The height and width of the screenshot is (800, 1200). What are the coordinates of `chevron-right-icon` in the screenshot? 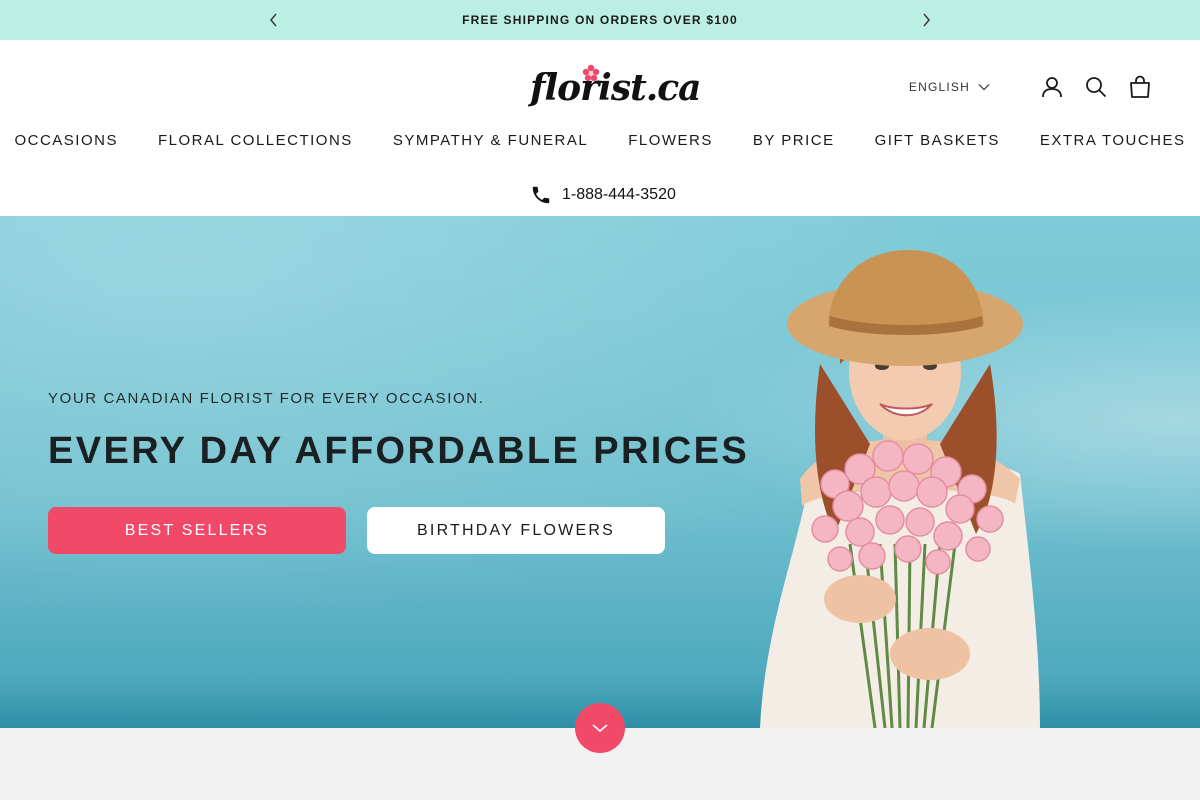 It's located at (926, 20).